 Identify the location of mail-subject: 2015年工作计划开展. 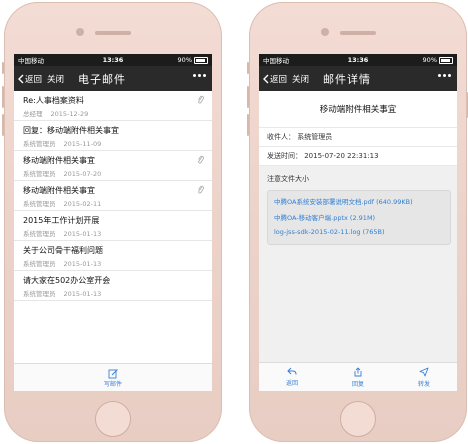
(61, 220).